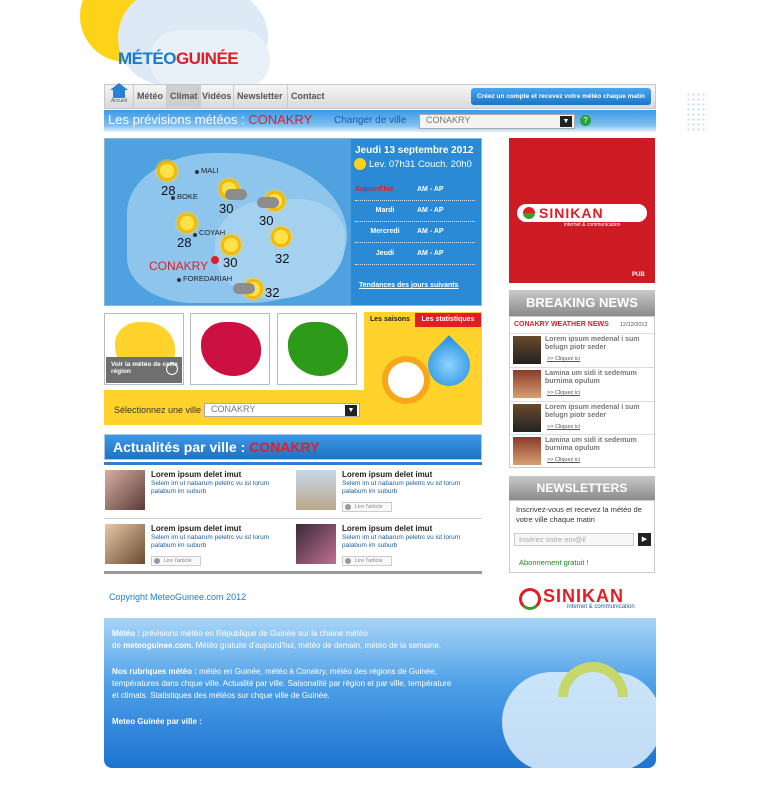 The width and height of the screenshot is (768, 786). Describe the element at coordinates (420, 164) in the screenshot. I see `sunrise-sunset: Lev. 07h31 Couch. 20h0` at that location.